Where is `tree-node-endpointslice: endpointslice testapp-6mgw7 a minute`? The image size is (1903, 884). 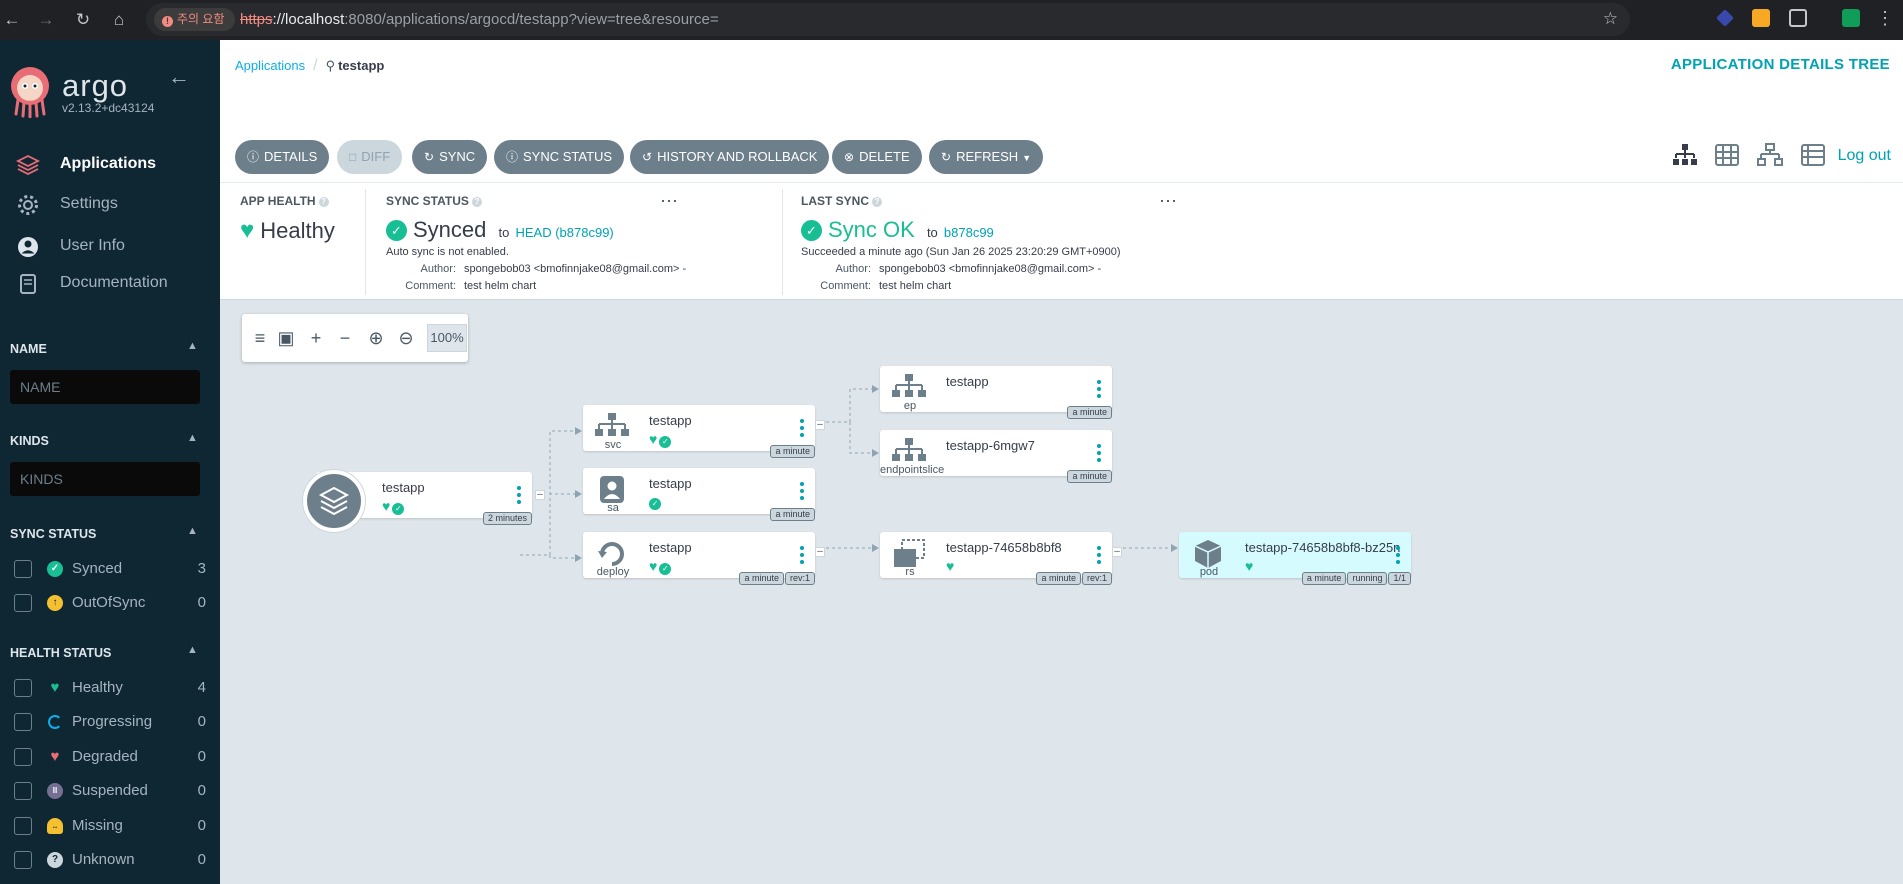 tree-node-endpointslice: endpointslice testapp-6mgw7 a minute is located at coordinates (996, 456).